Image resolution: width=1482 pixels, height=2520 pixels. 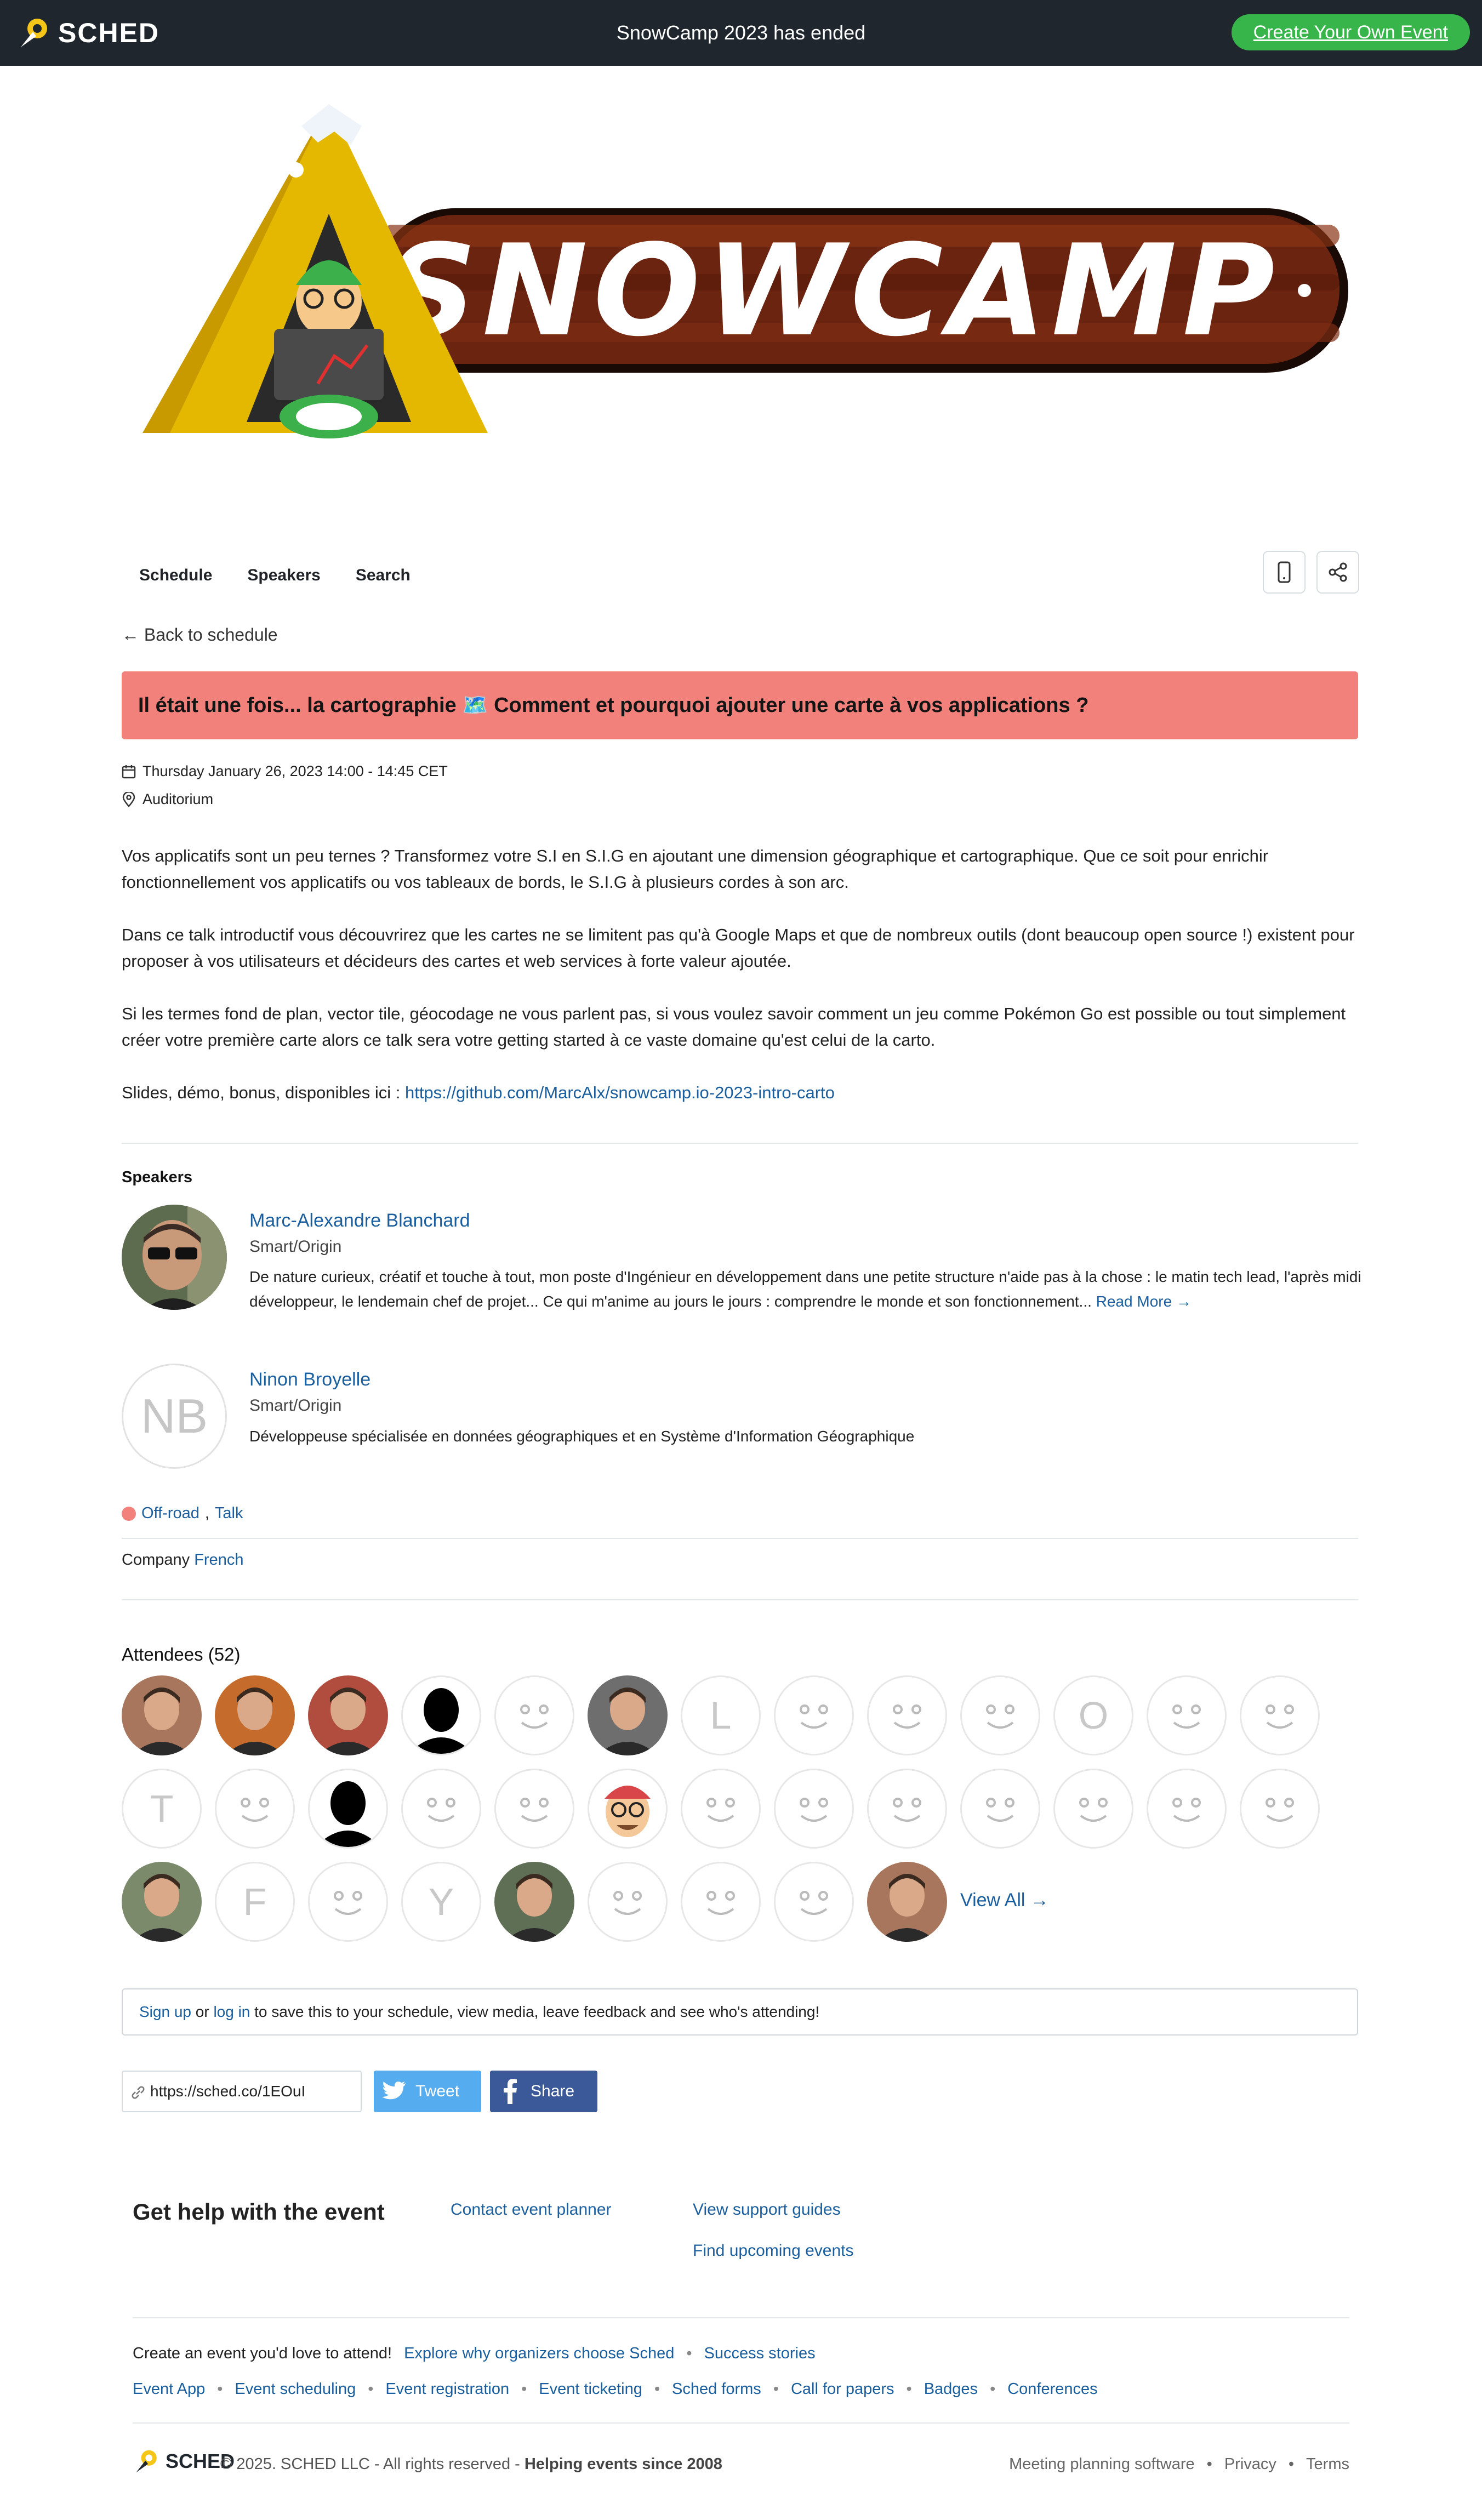 I want to click on attendee-avatar: O, so click(x=1093, y=1715).